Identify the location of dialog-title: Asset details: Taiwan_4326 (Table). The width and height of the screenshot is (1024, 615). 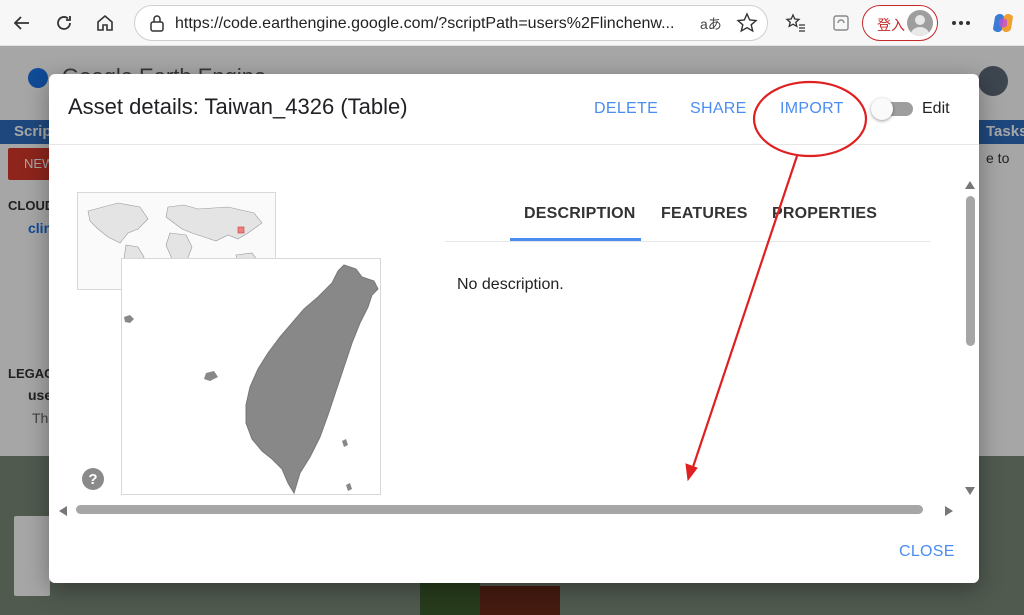
(238, 106).